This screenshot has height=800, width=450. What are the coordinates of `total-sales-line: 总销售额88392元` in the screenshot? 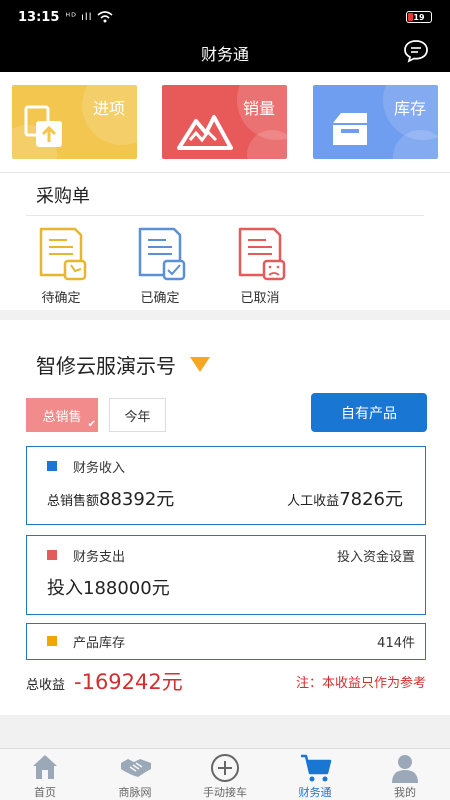 It's located at (110, 498).